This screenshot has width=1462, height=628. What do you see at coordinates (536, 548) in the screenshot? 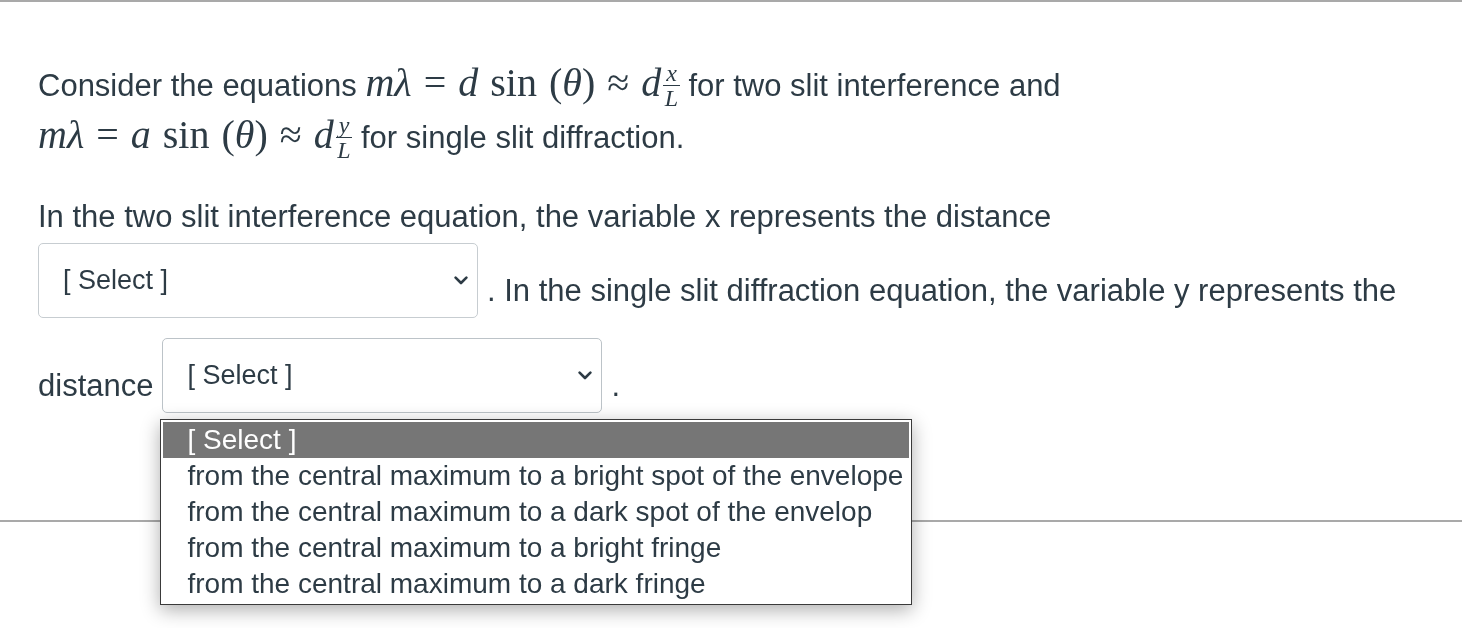
I see `dropdown-option: from the central maximum to a bright fringe` at bounding box center [536, 548].